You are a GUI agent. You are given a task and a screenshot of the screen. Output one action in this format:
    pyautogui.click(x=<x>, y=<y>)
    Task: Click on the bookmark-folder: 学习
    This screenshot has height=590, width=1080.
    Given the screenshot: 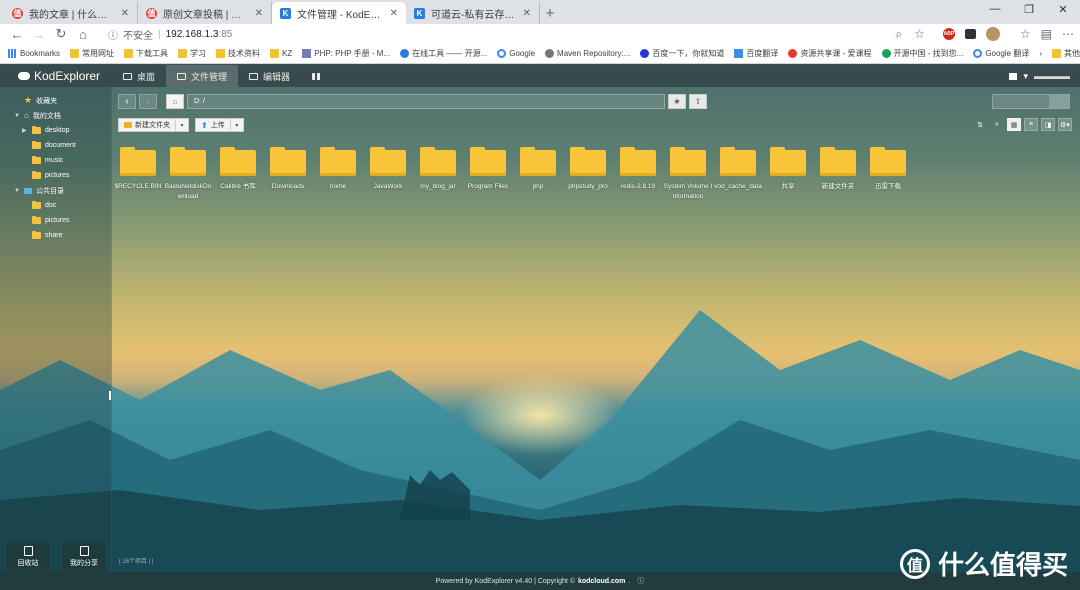 What is the action you would take?
    pyautogui.click(x=192, y=53)
    